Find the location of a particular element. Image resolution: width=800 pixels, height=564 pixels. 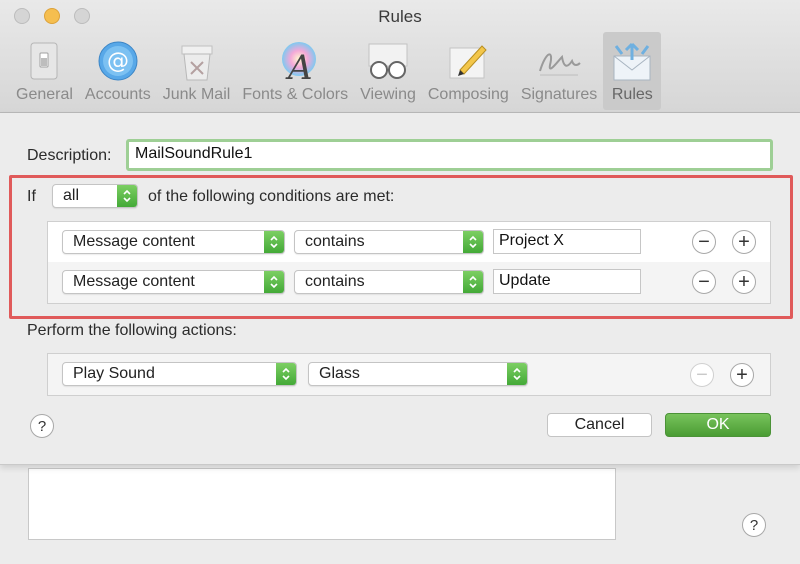

window-title: Rules is located at coordinates (400, 16).